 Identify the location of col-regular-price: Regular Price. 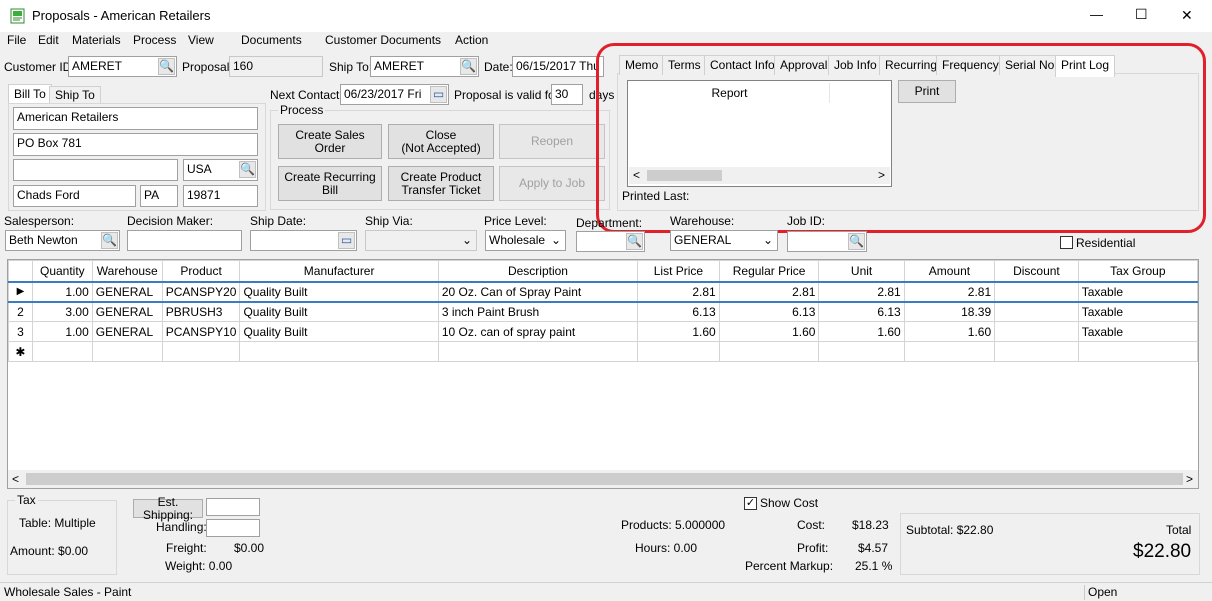
(769, 271).